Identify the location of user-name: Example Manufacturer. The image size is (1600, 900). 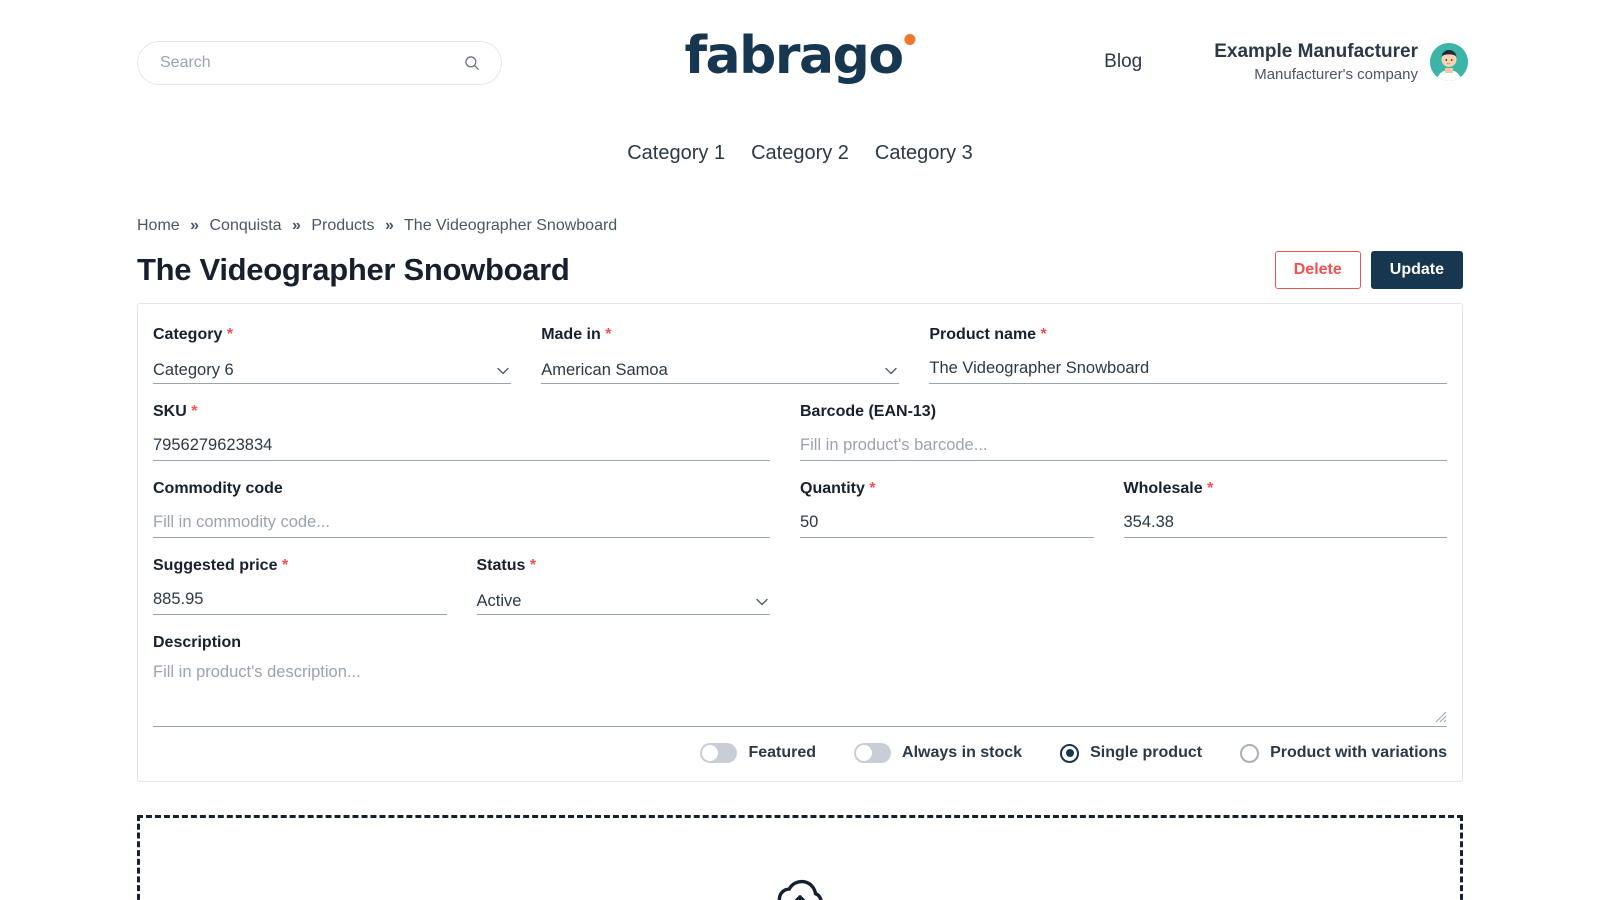
(1316, 51).